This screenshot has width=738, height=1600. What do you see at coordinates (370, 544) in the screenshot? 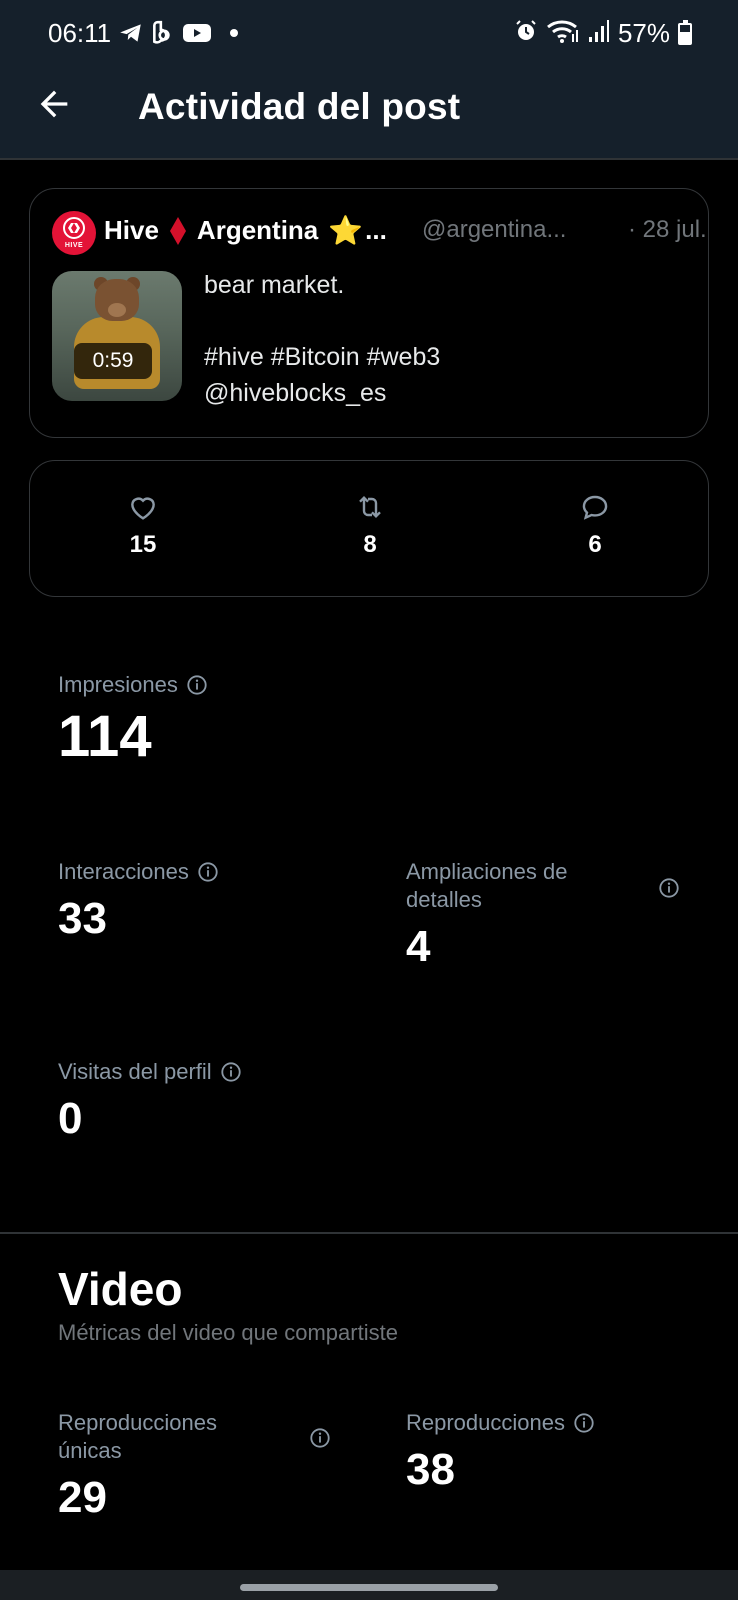
I see `reposts-count: 8` at bounding box center [370, 544].